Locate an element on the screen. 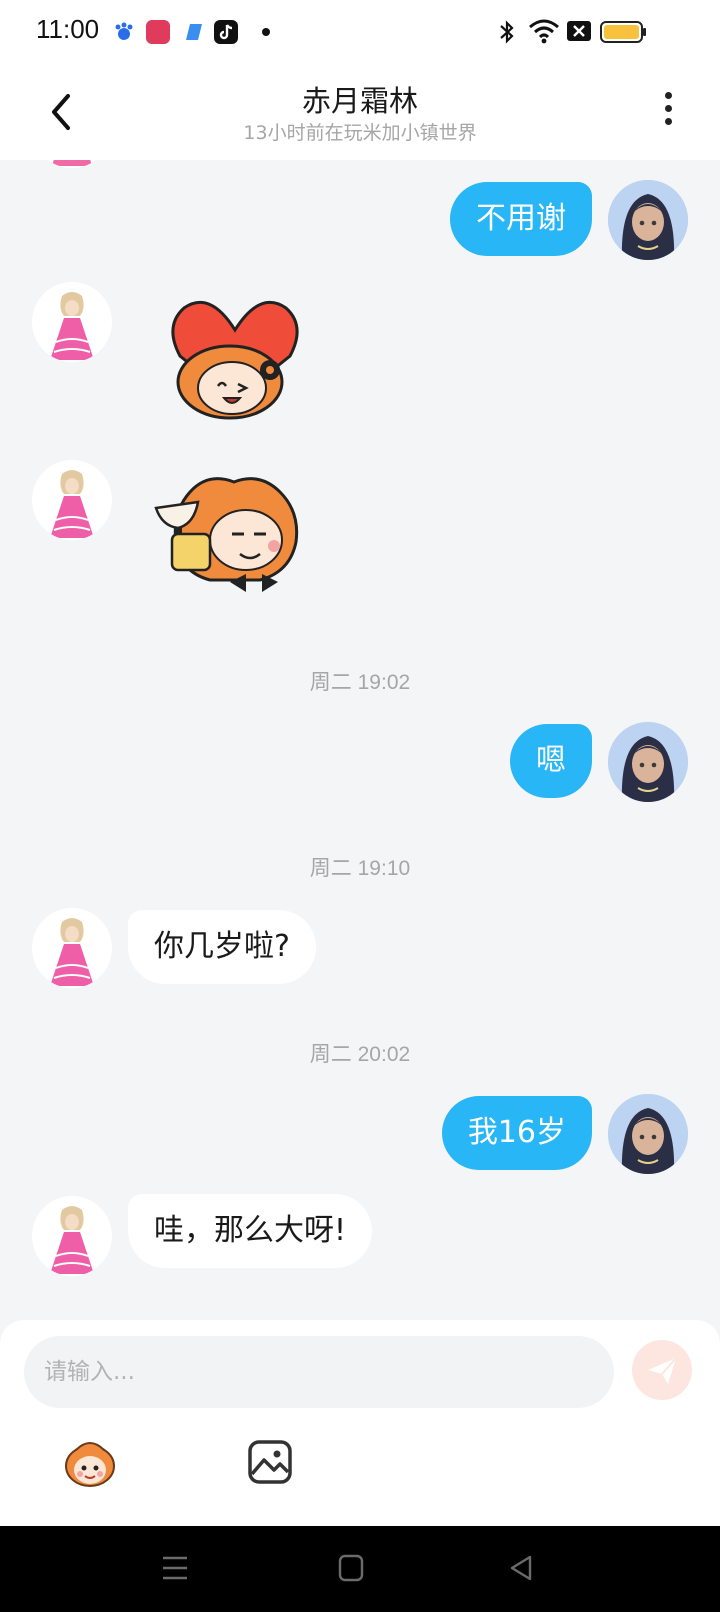 The image size is (720, 1612). monkey-face-icon is located at coordinates (90, 1464).